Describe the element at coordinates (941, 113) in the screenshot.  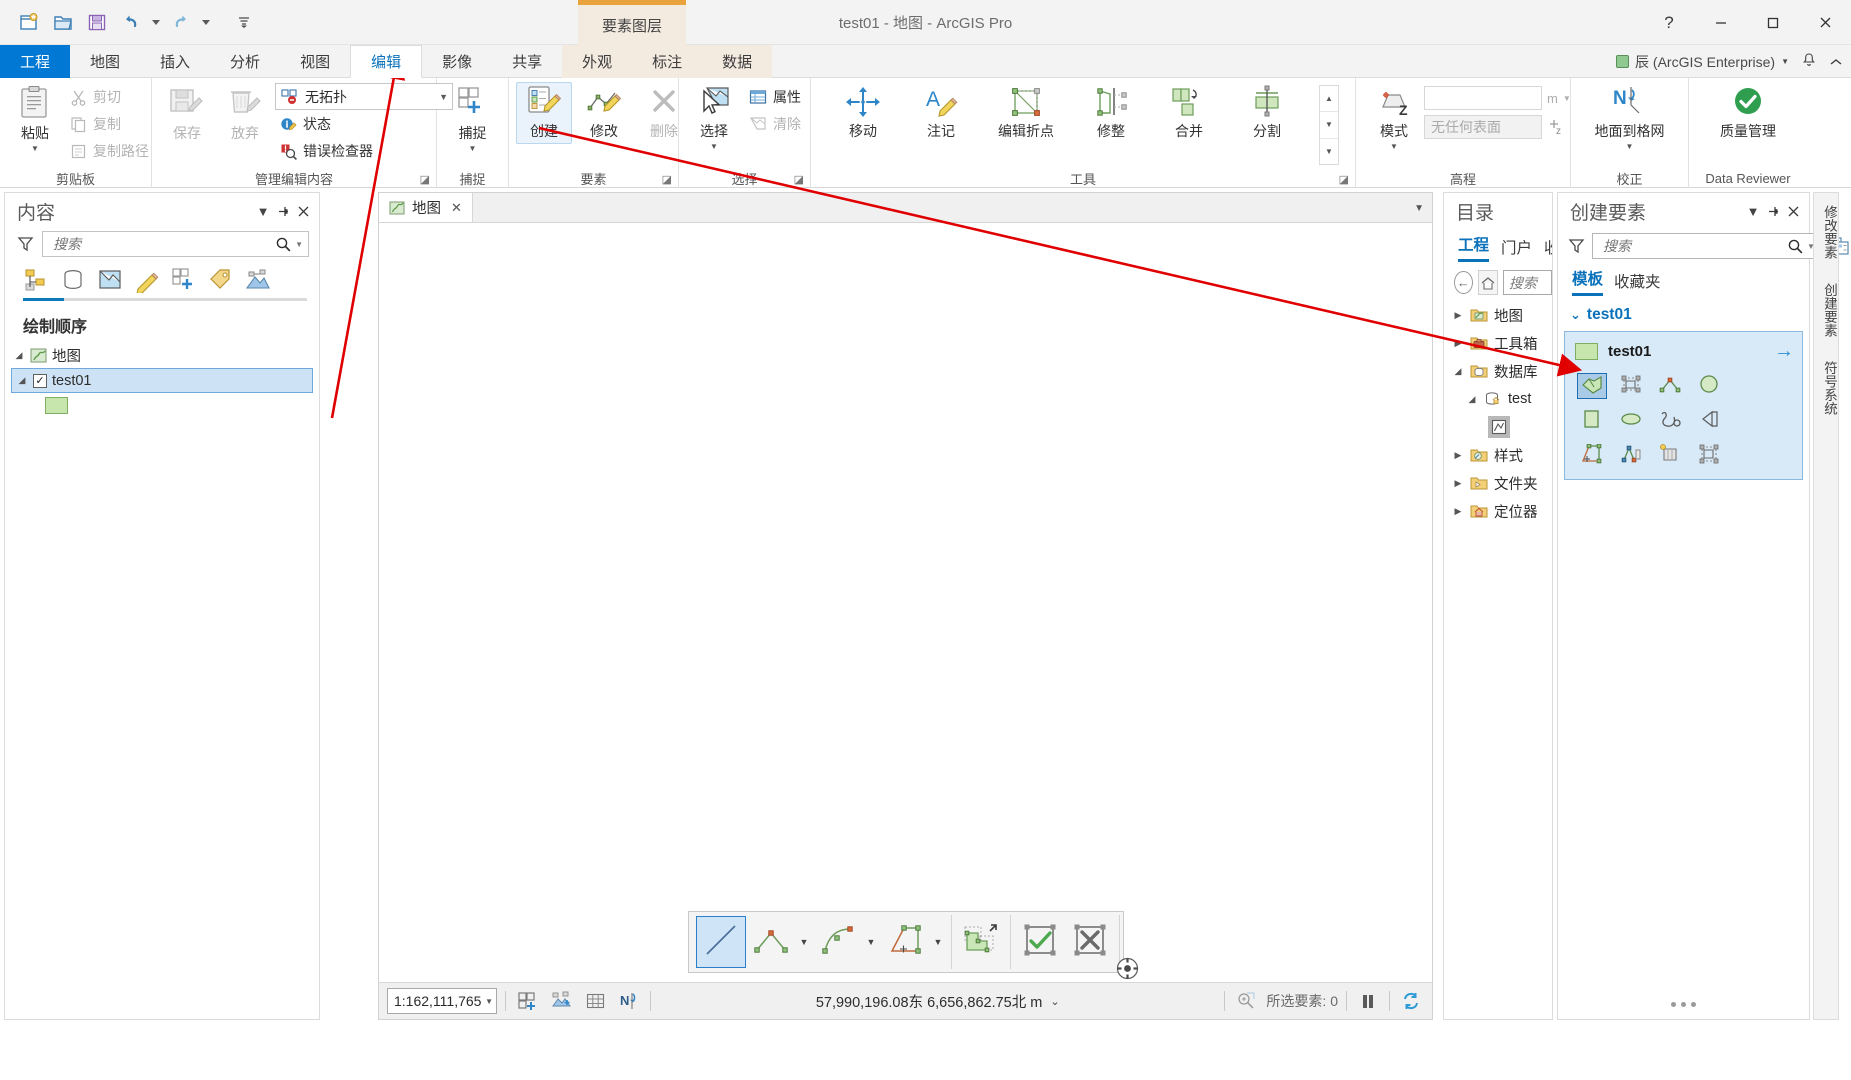
I see `annotation-button: A 注记` at that location.